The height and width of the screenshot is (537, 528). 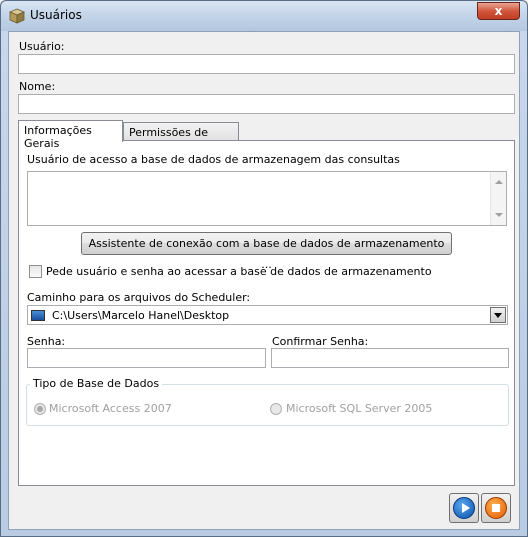 What do you see at coordinates (181, 137) in the screenshot?
I see `tab-permissoes-acesso: Permissões de Acesso` at bounding box center [181, 137].